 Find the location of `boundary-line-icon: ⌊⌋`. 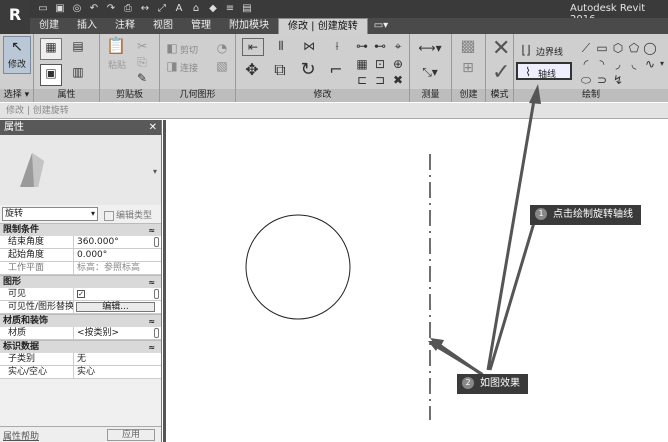

boundary-line-icon: ⌊⌋ is located at coordinates (526, 50).